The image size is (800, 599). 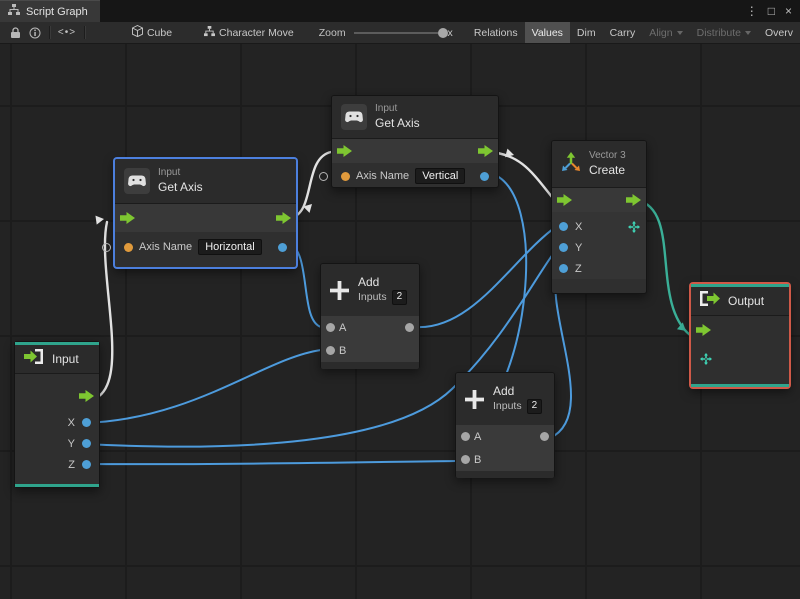 I want to click on node-title: Get Axis, so click(x=180, y=186).